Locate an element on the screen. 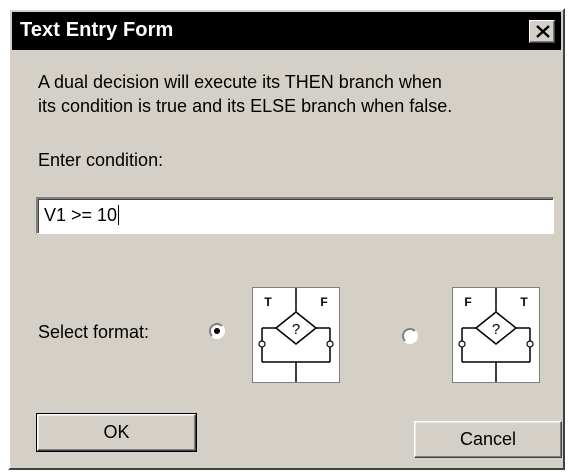 The image size is (569, 475). right-branch-label: F is located at coordinates (323, 302).